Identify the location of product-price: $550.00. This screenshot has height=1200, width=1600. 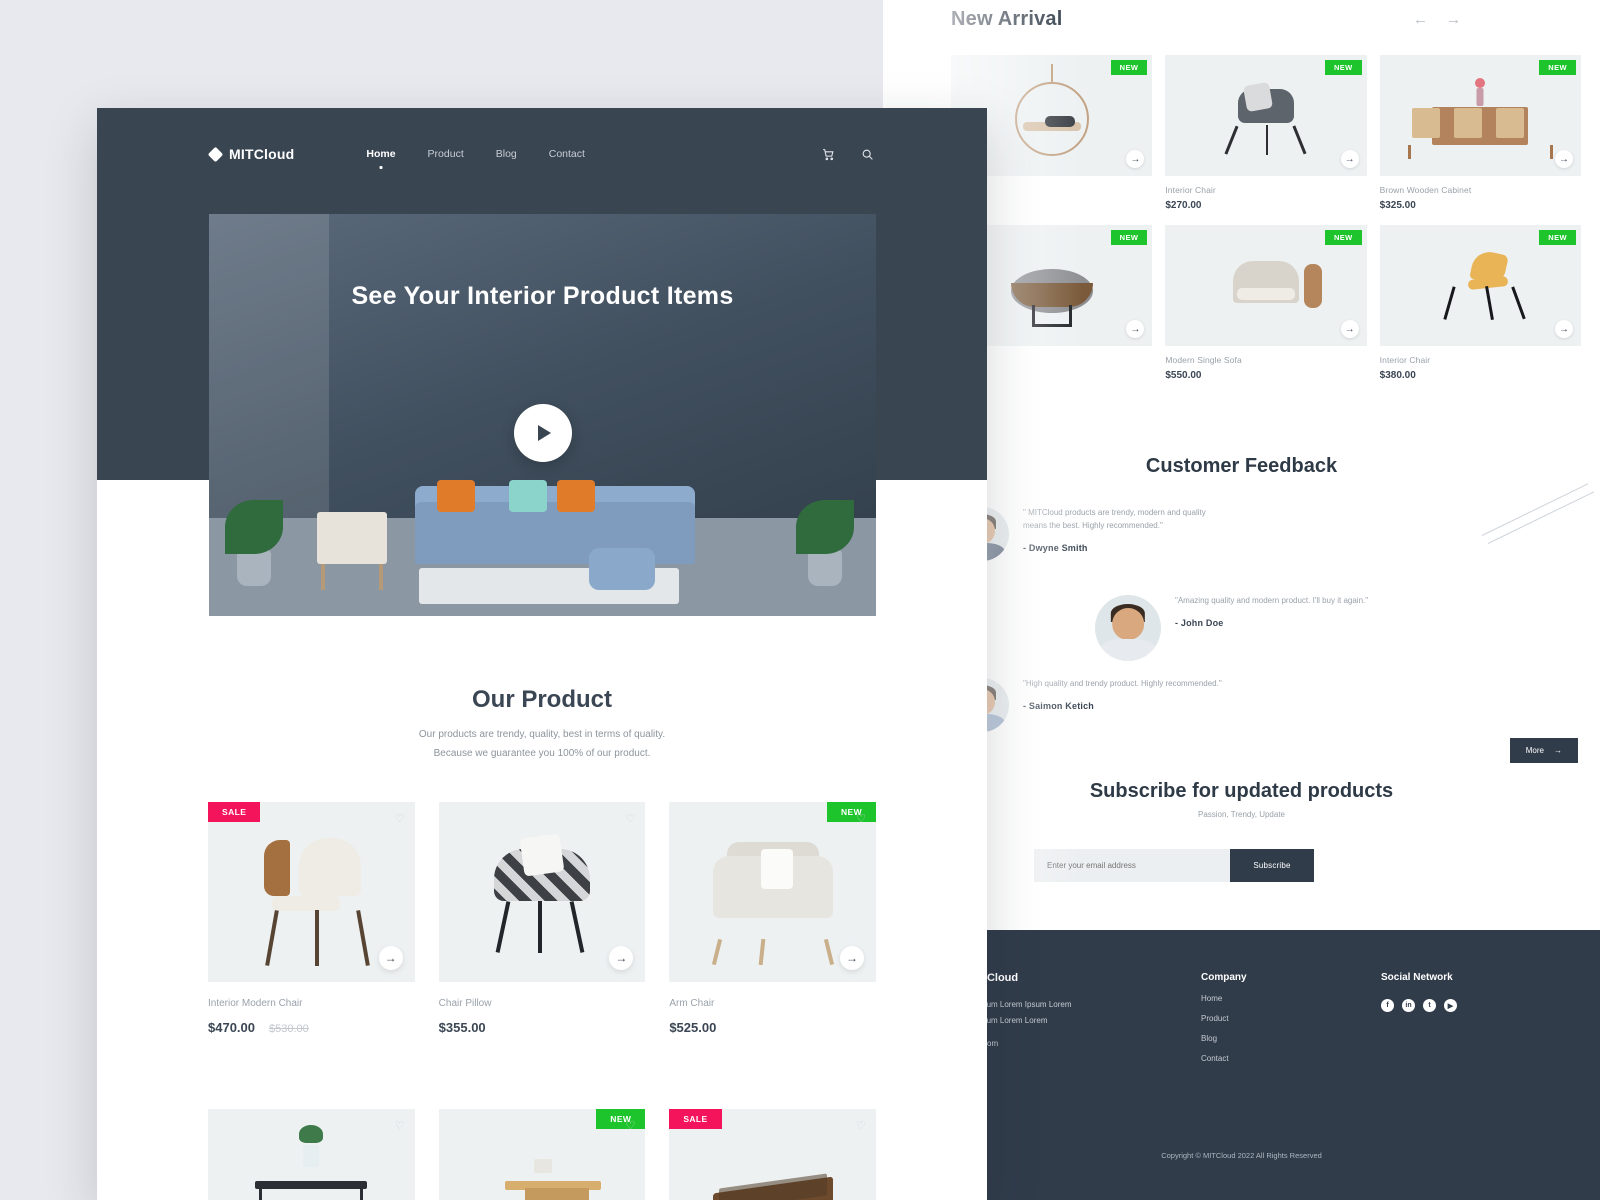
(1183, 375).